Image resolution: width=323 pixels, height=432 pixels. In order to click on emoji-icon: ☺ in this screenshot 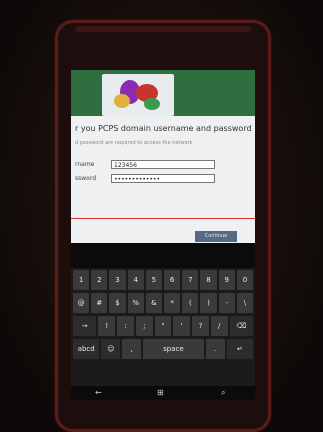, I will do `click(111, 349)`.